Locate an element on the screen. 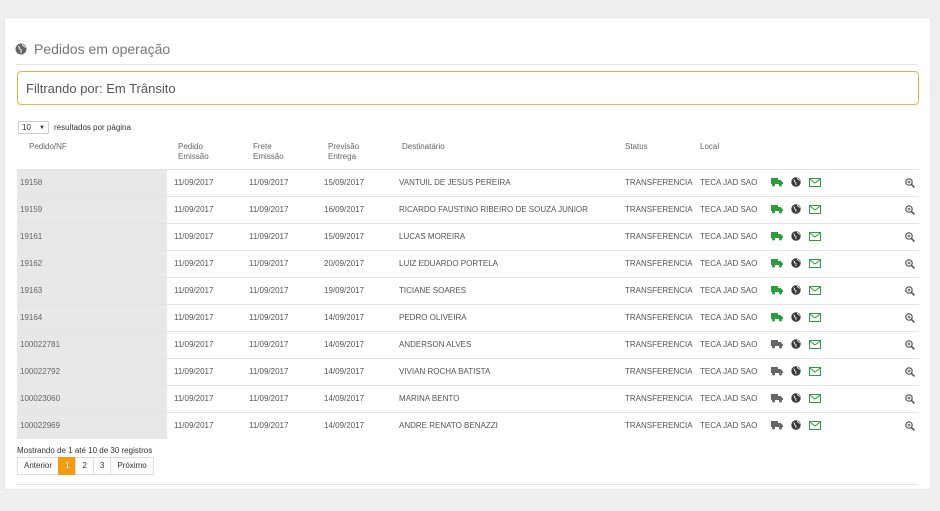 The height and width of the screenshot is (511, 940). page-length-label: resultados por página is located at coordinates (92, 127).